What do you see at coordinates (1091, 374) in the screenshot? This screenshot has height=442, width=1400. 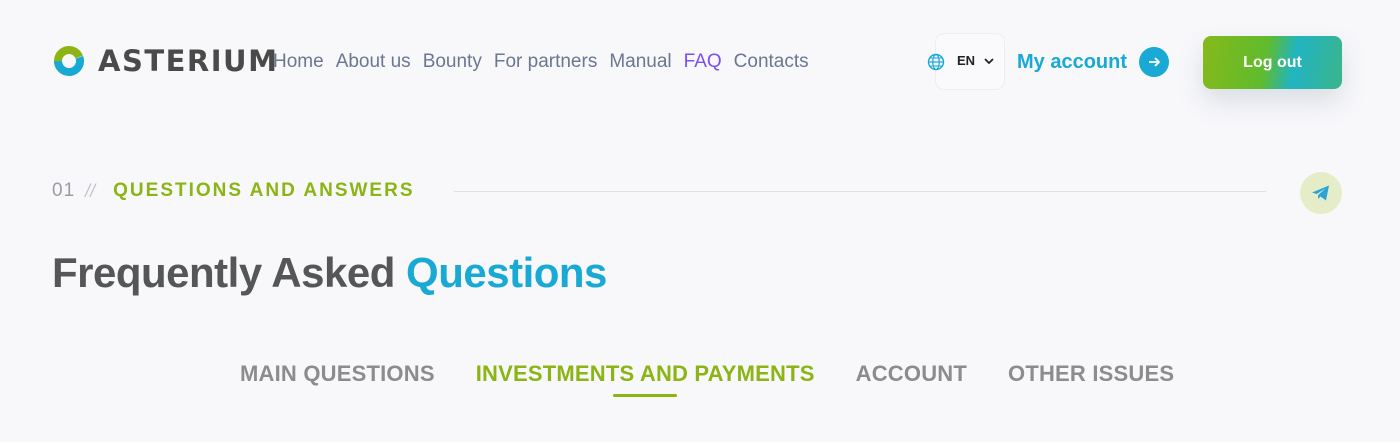 I see `tab-other-issues: OTHER ISSUES` at bounding box center [1091, 374].